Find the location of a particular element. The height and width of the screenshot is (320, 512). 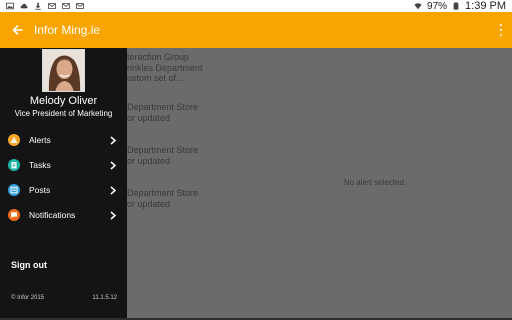

overflow-menu-button is located at coordinates (501, 30).